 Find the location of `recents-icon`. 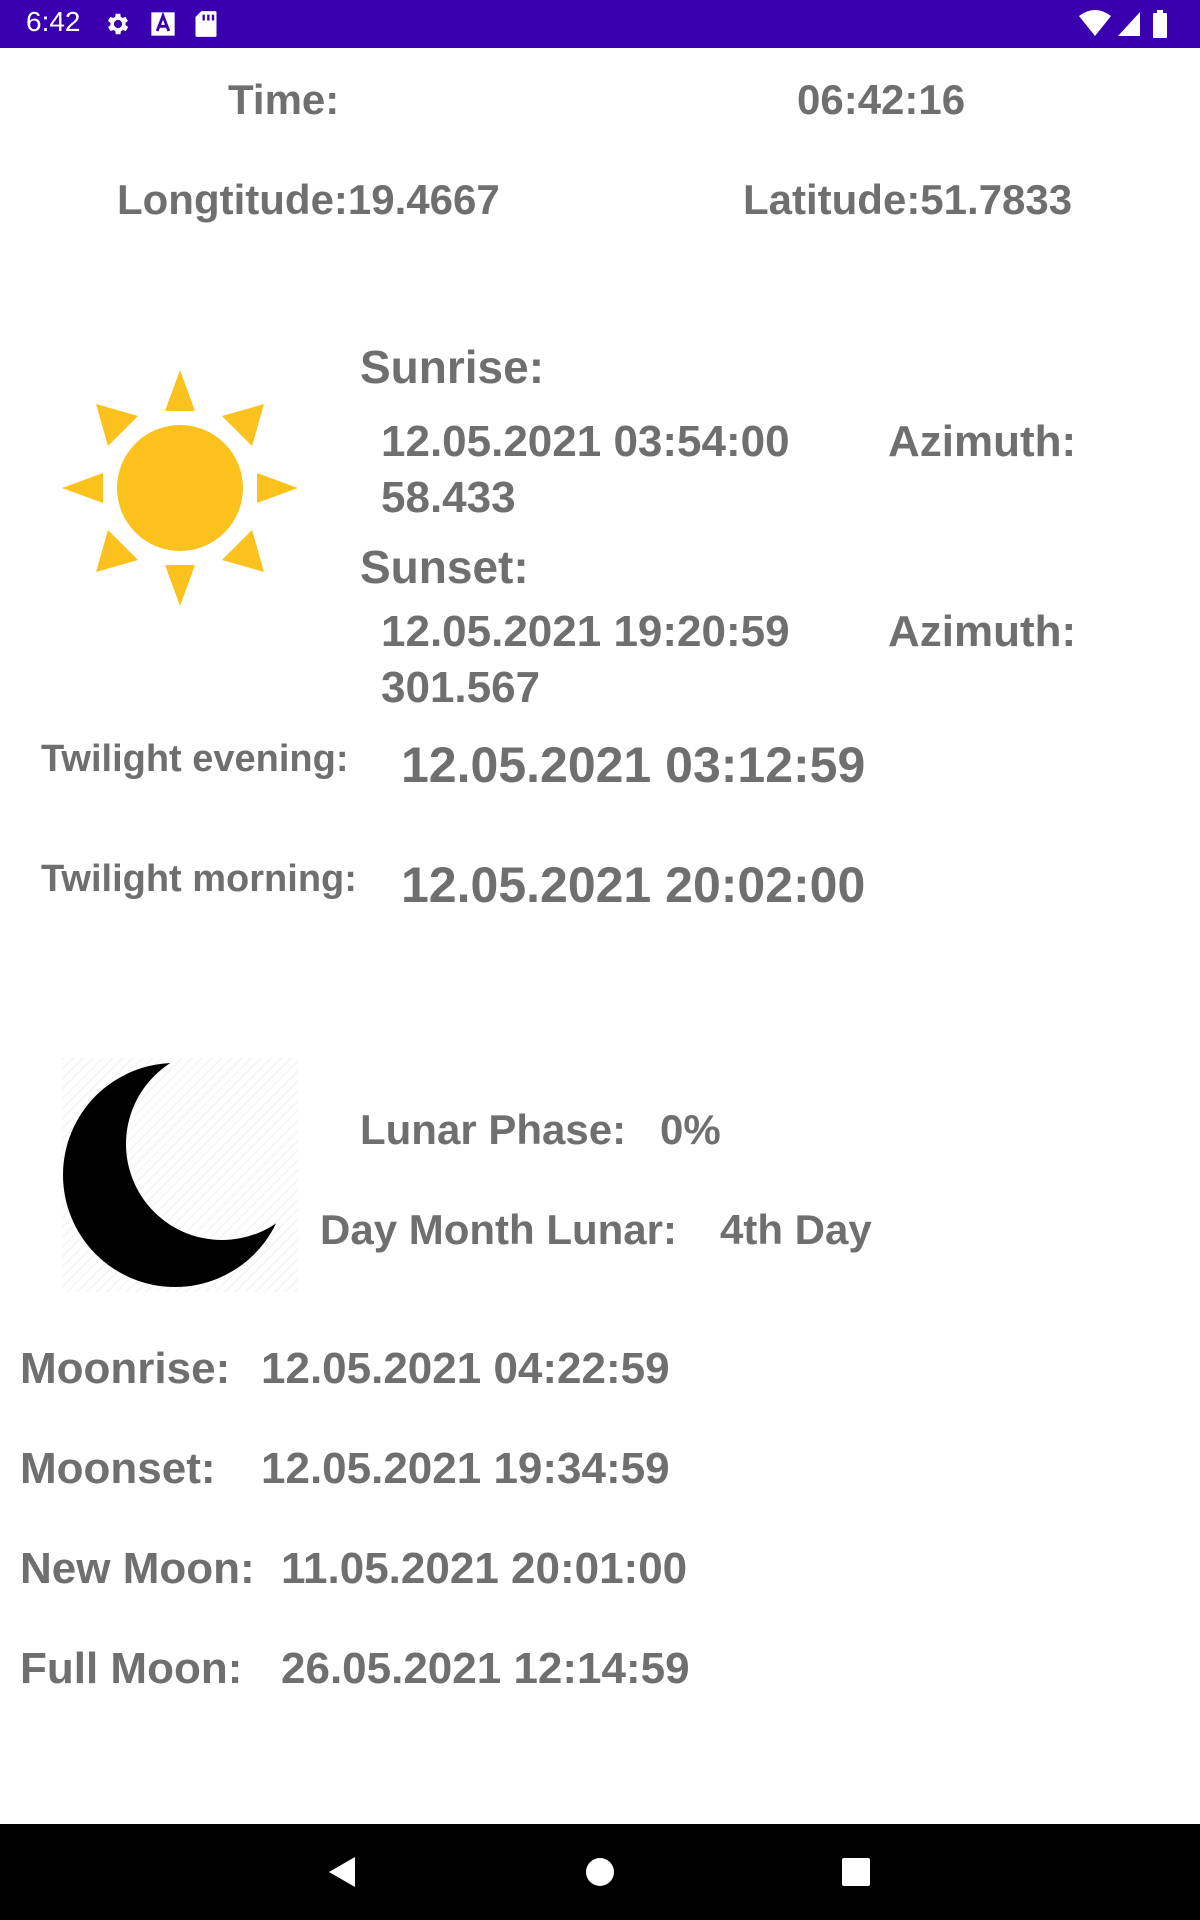

recents-icon is located at coordinates (856, 1872).